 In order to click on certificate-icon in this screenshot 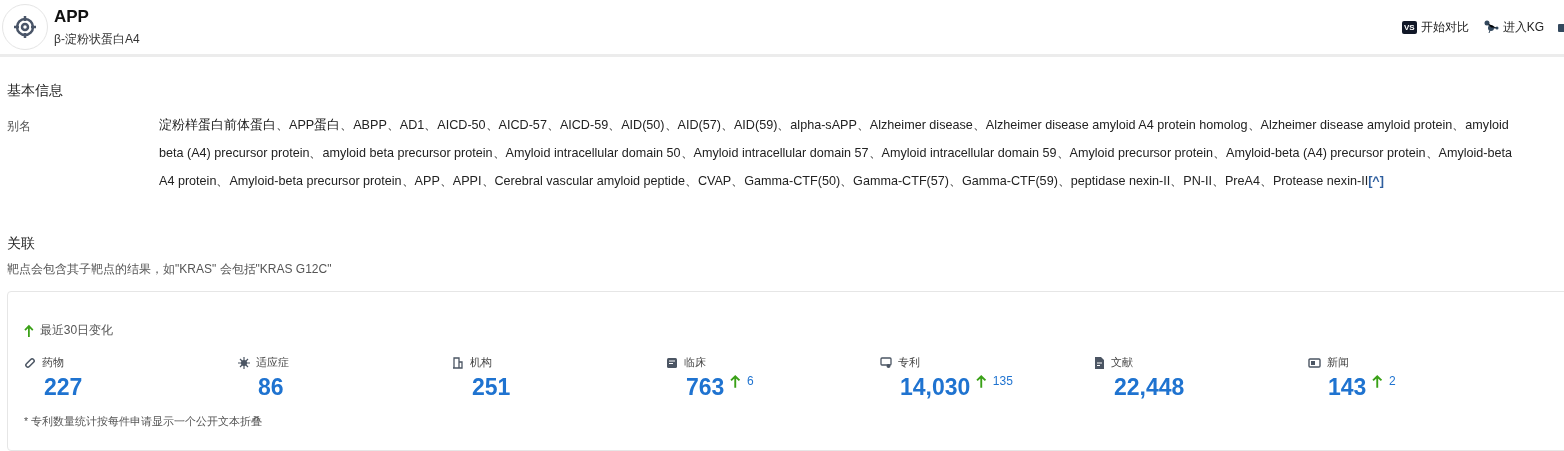, I will do `click(886, 362)`.